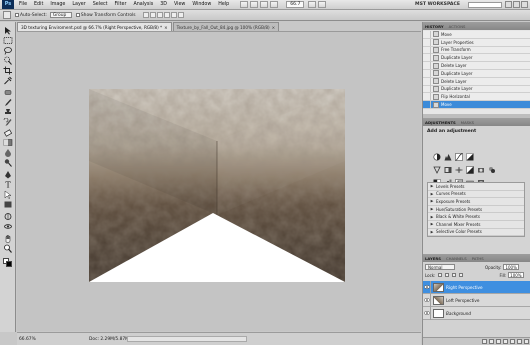 This screenshot has height=345, width=530. Describe the element at coordinates (440, 122) in the screenshot. I see `tab-adjustments: ADJUSTMENTS` at that location.